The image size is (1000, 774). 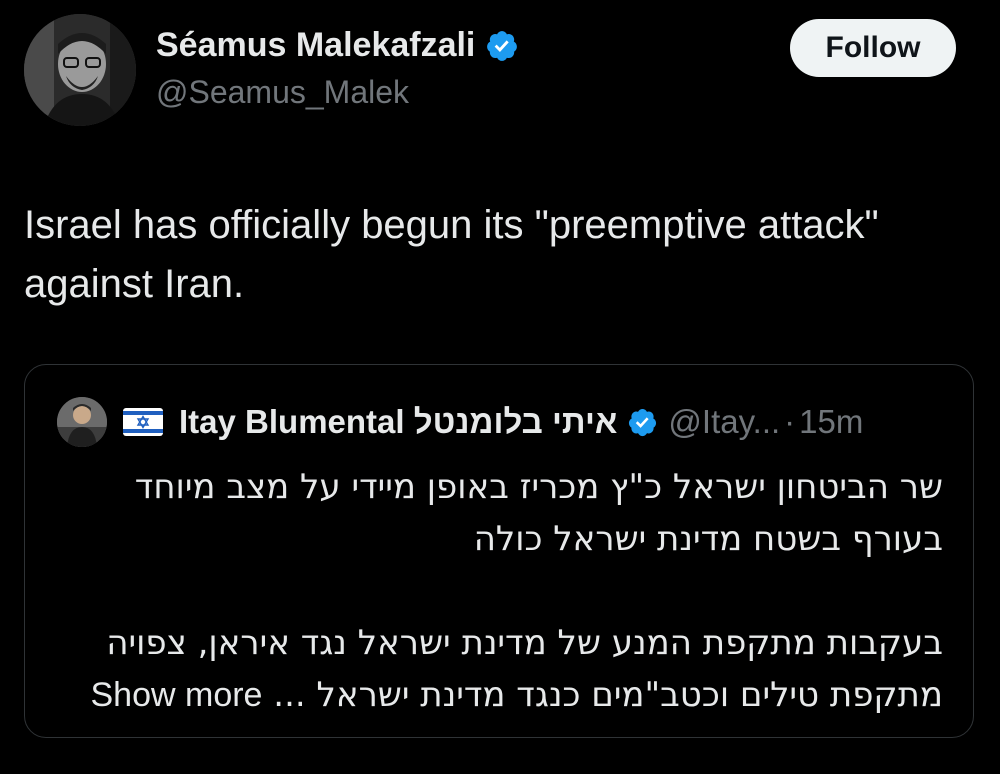 I want to click on author-avatar-image, so click(x=80, y=70).